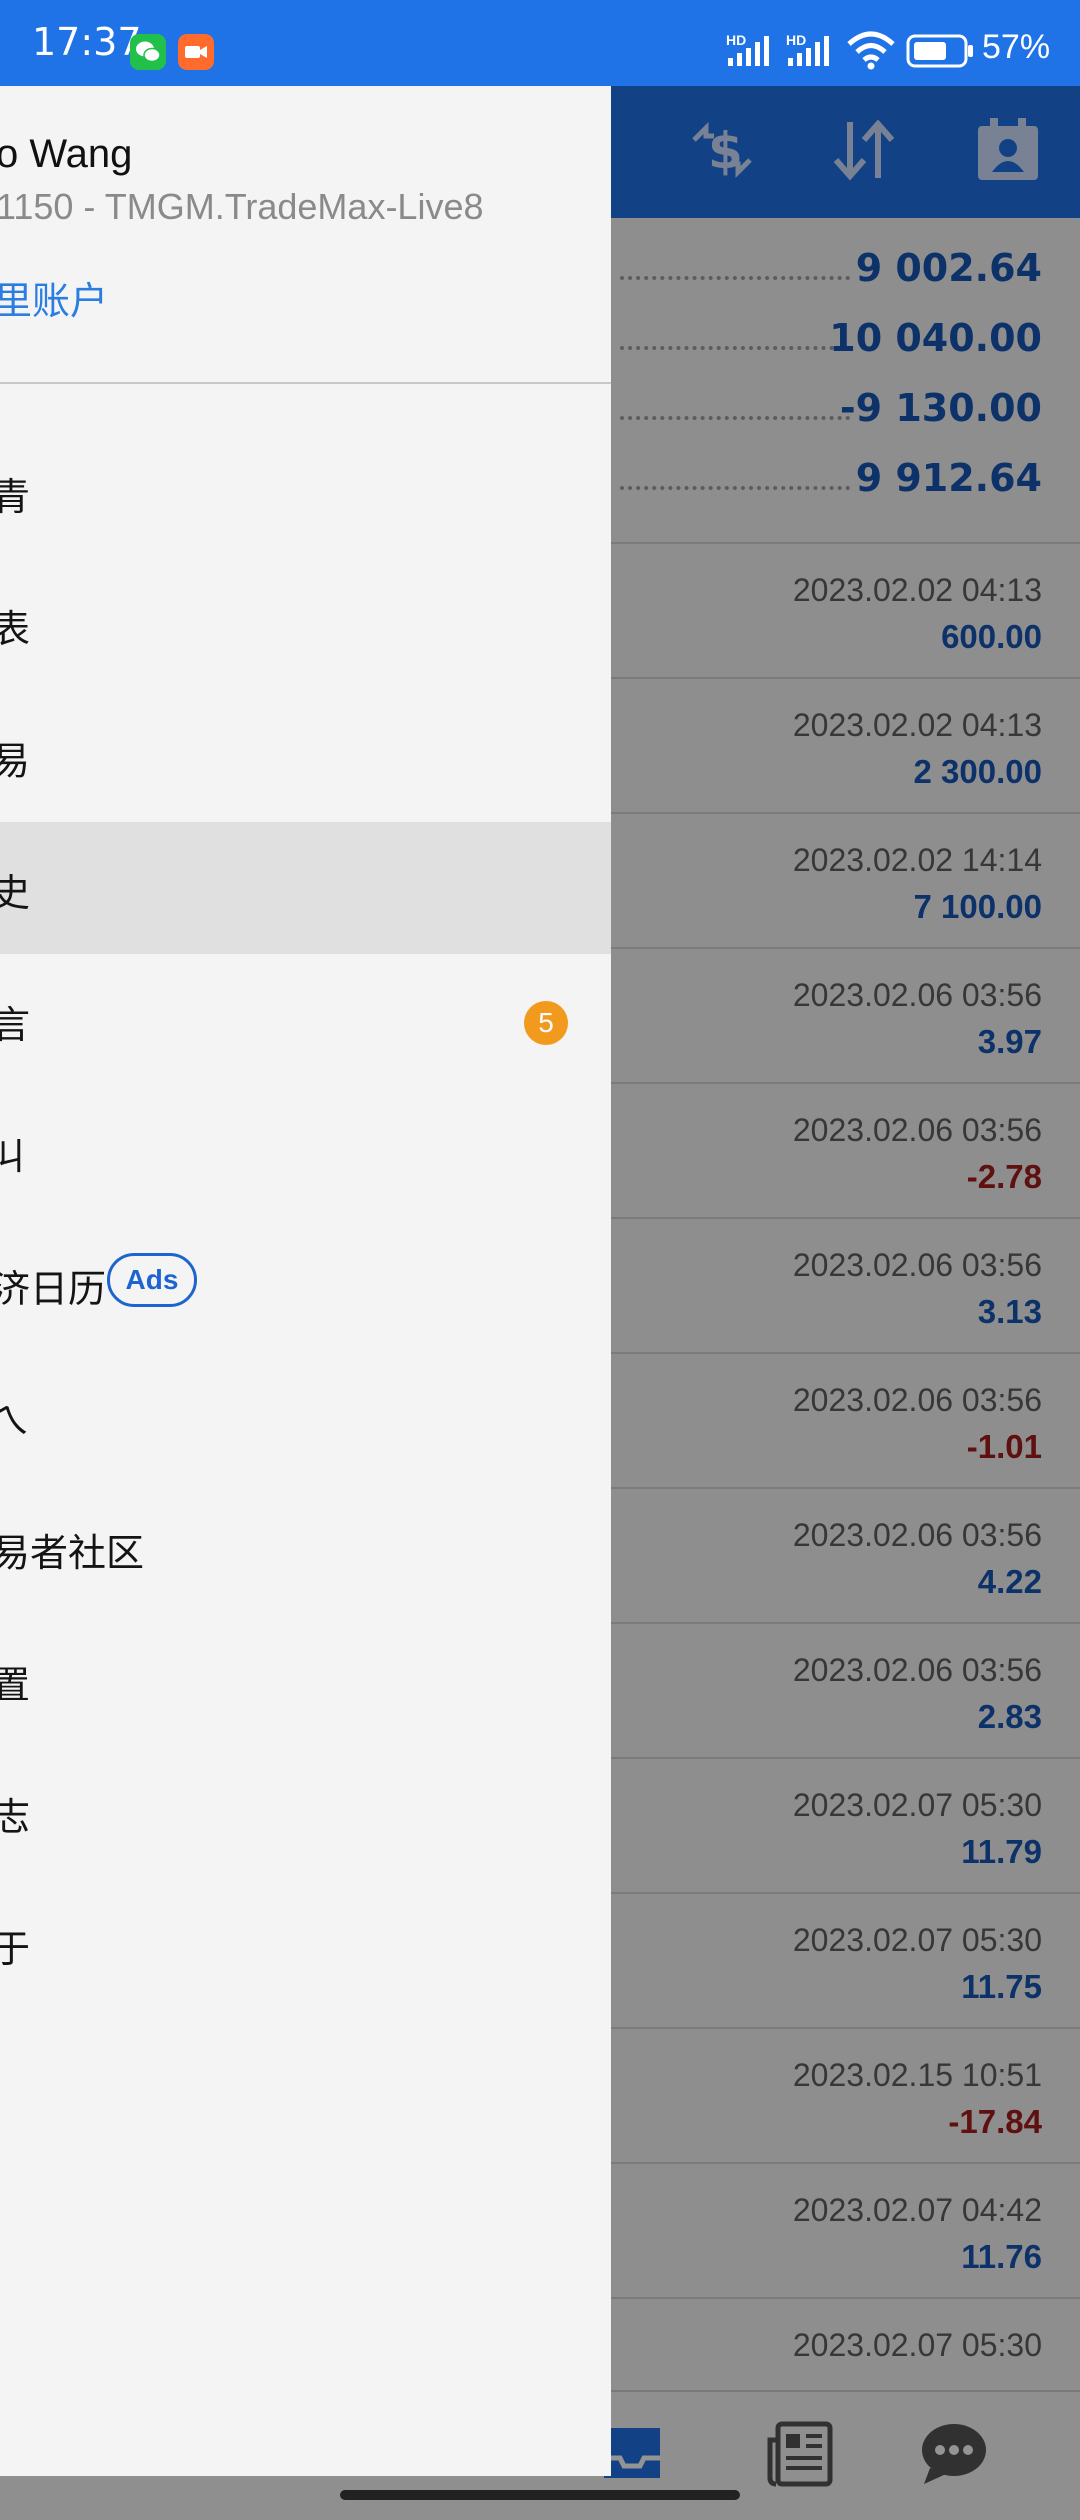  I want to click on wifi-icon, so click(871, 50).